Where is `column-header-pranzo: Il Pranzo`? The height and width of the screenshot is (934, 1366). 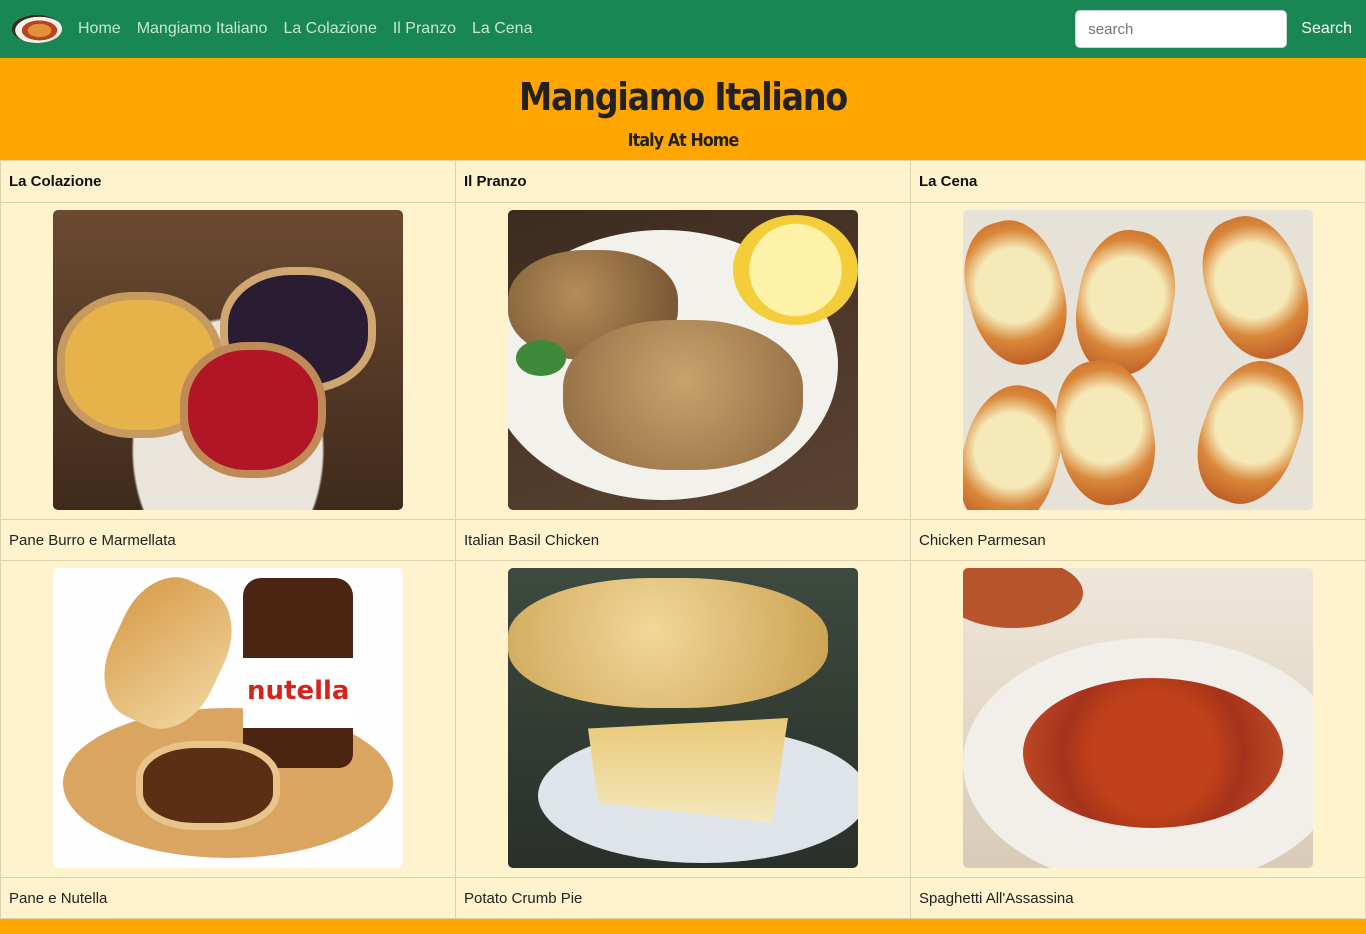 column-header-pranzo: Il Pranzo is located at coordinates (683, 181).